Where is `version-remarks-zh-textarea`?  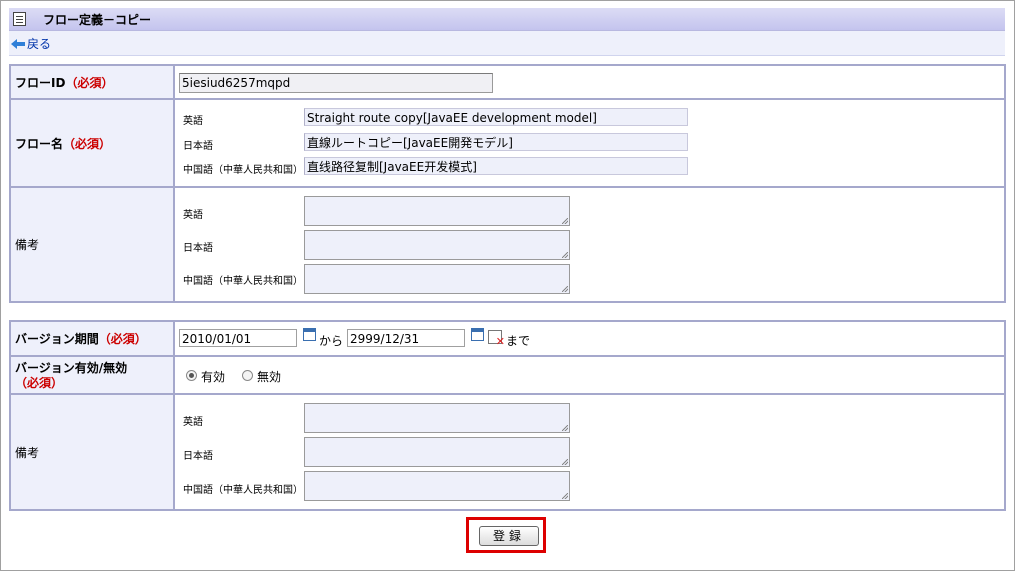 version-remarks-zh-textarea is located at coordinates (437, 486).